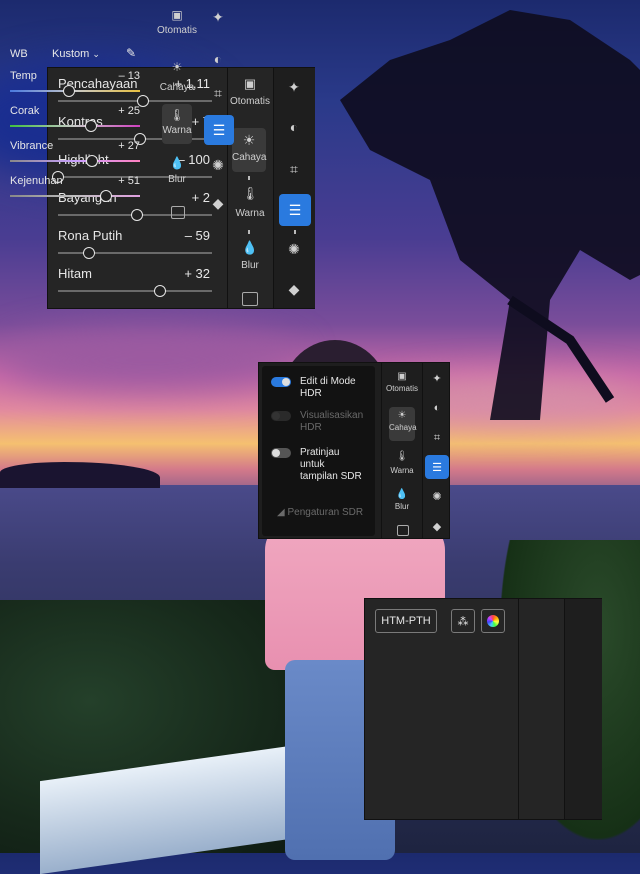 This screenshot has height=874, width=640. I want to click on hdr-edit-toggle, so click(281, 382).